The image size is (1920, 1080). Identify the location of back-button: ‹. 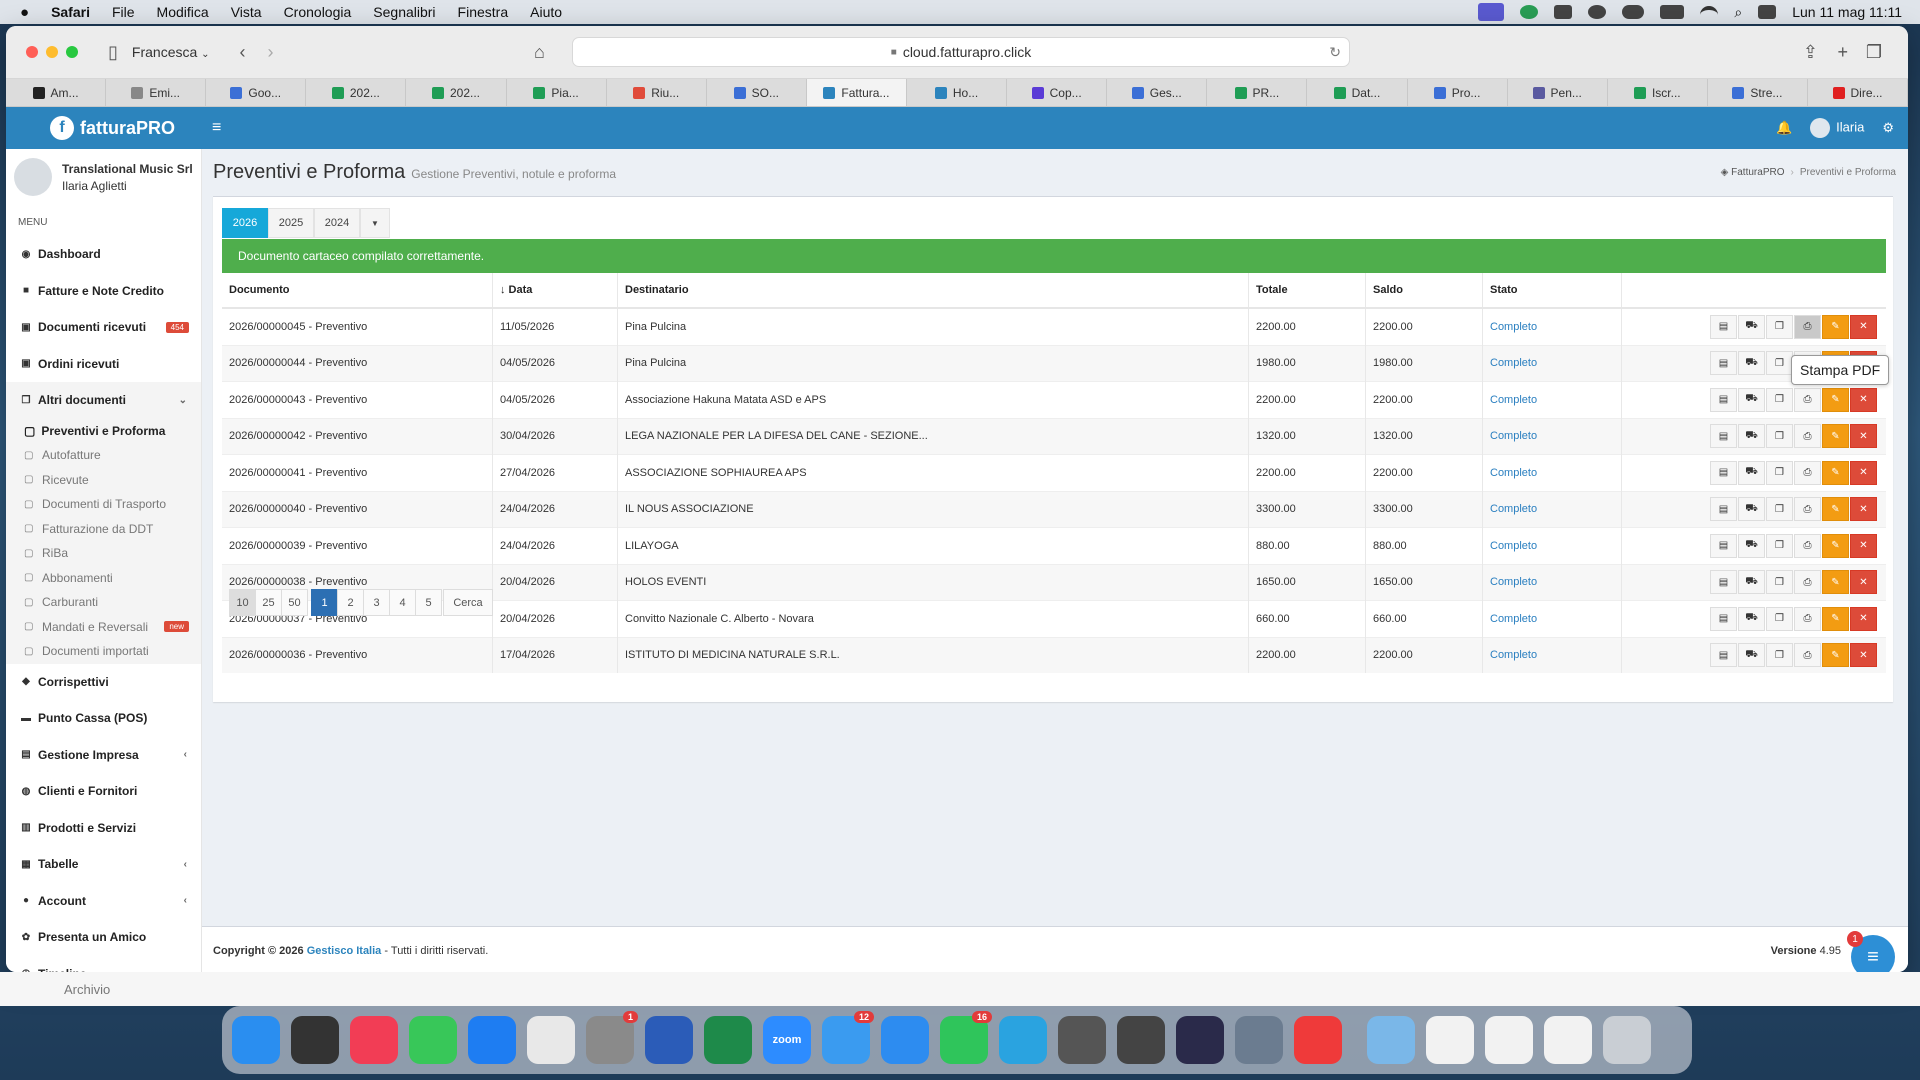
(243, 52).